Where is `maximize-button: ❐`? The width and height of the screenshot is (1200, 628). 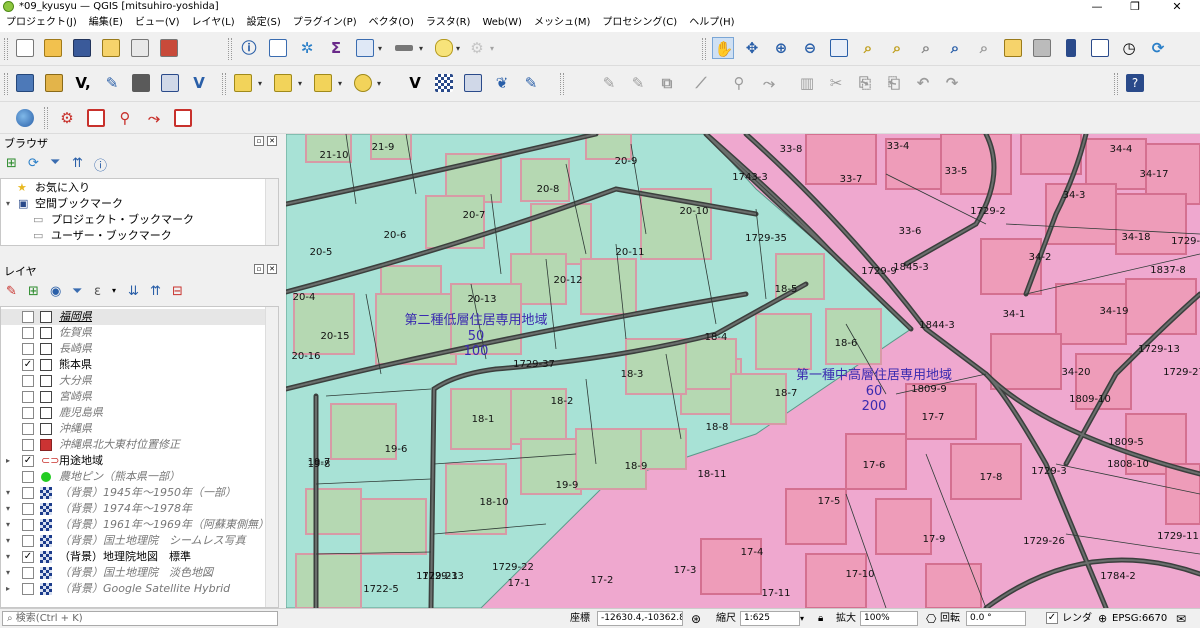
maximize-button: ❐ is located at coordinates (1135, 7).